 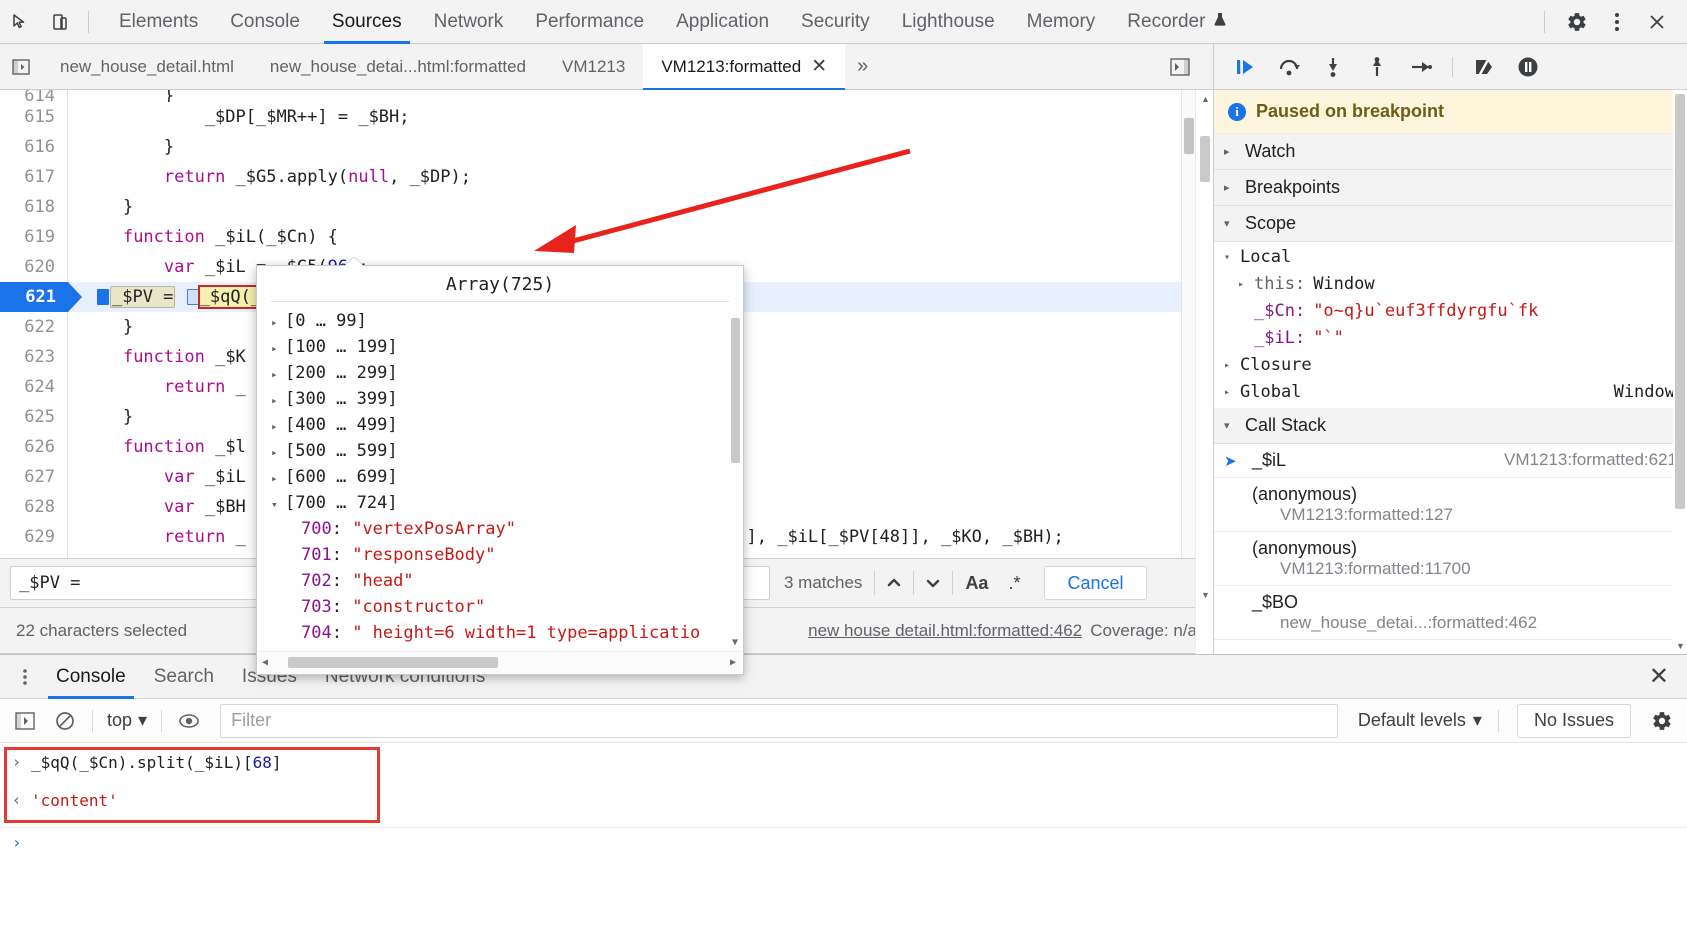 I want to click on pane-call-stack: ▾ Call Stack, so click(x=1450, y=426).